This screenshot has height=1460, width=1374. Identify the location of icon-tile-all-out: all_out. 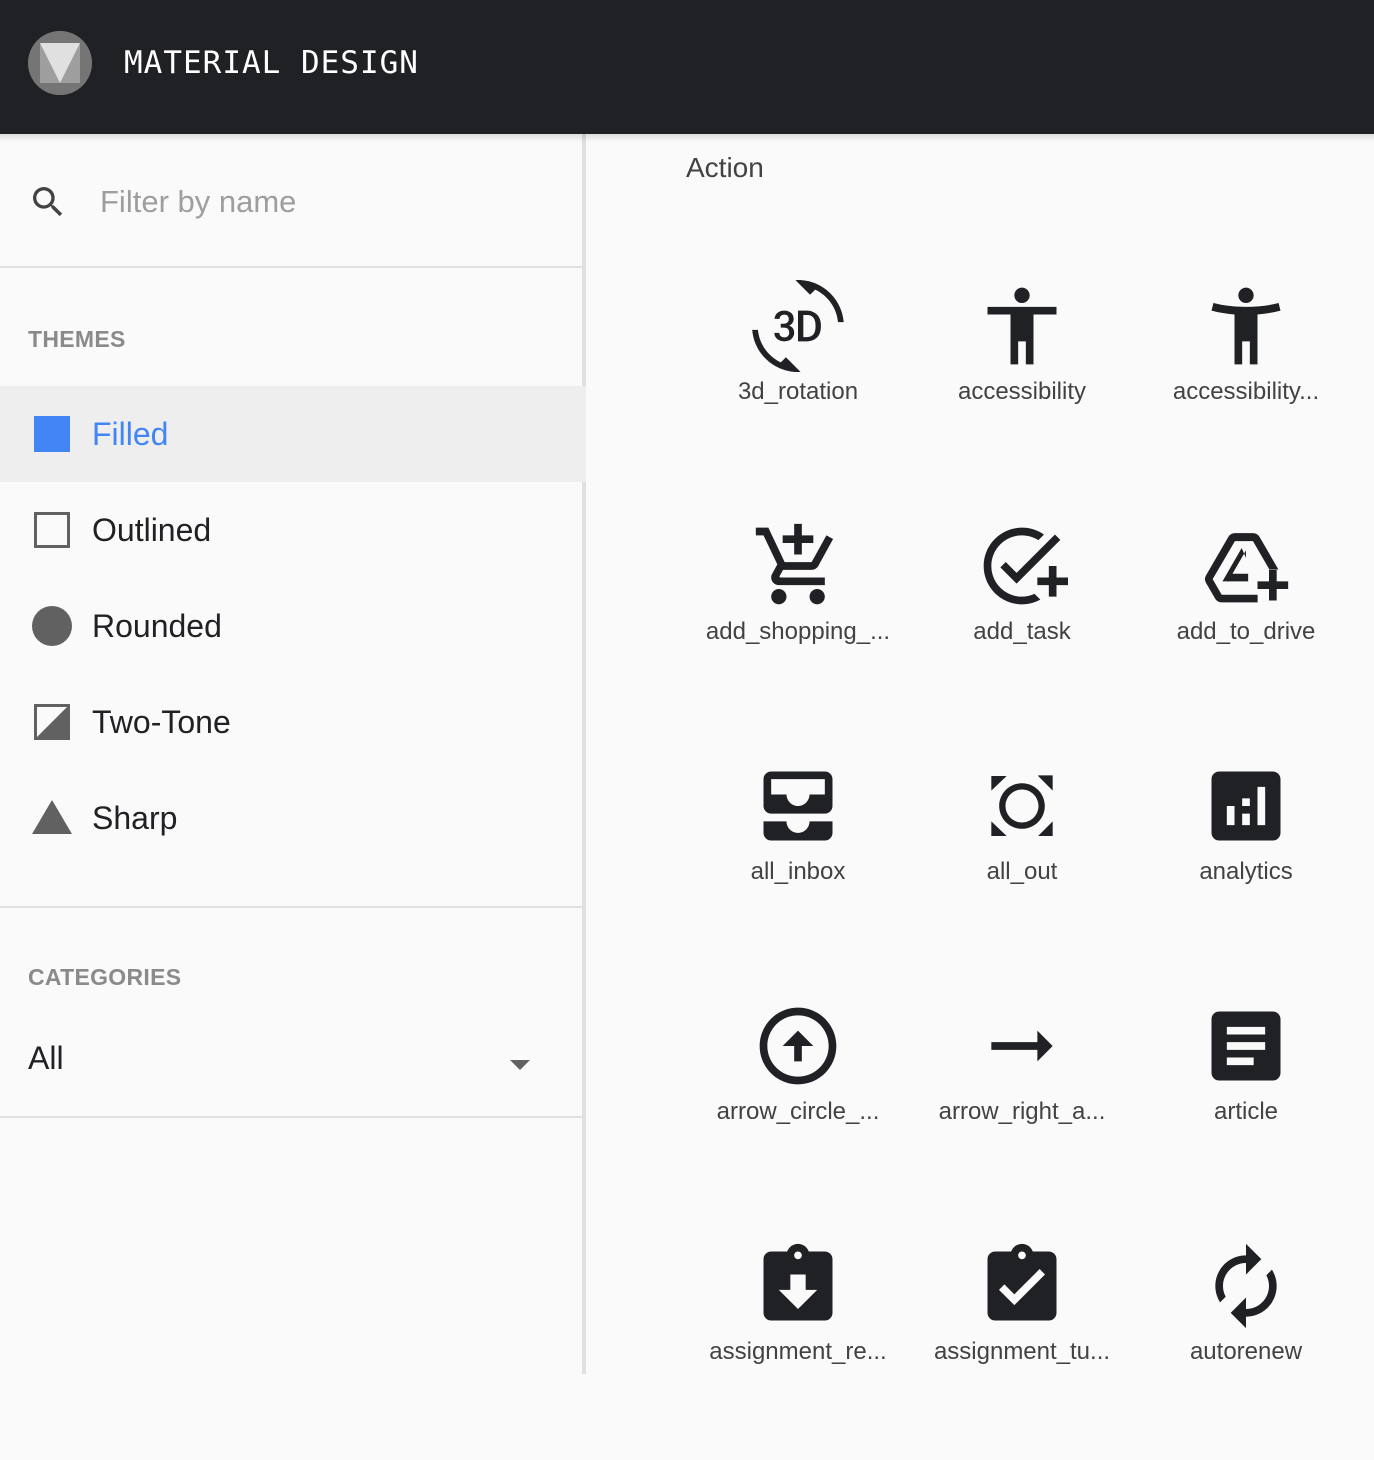
(1022, 870).